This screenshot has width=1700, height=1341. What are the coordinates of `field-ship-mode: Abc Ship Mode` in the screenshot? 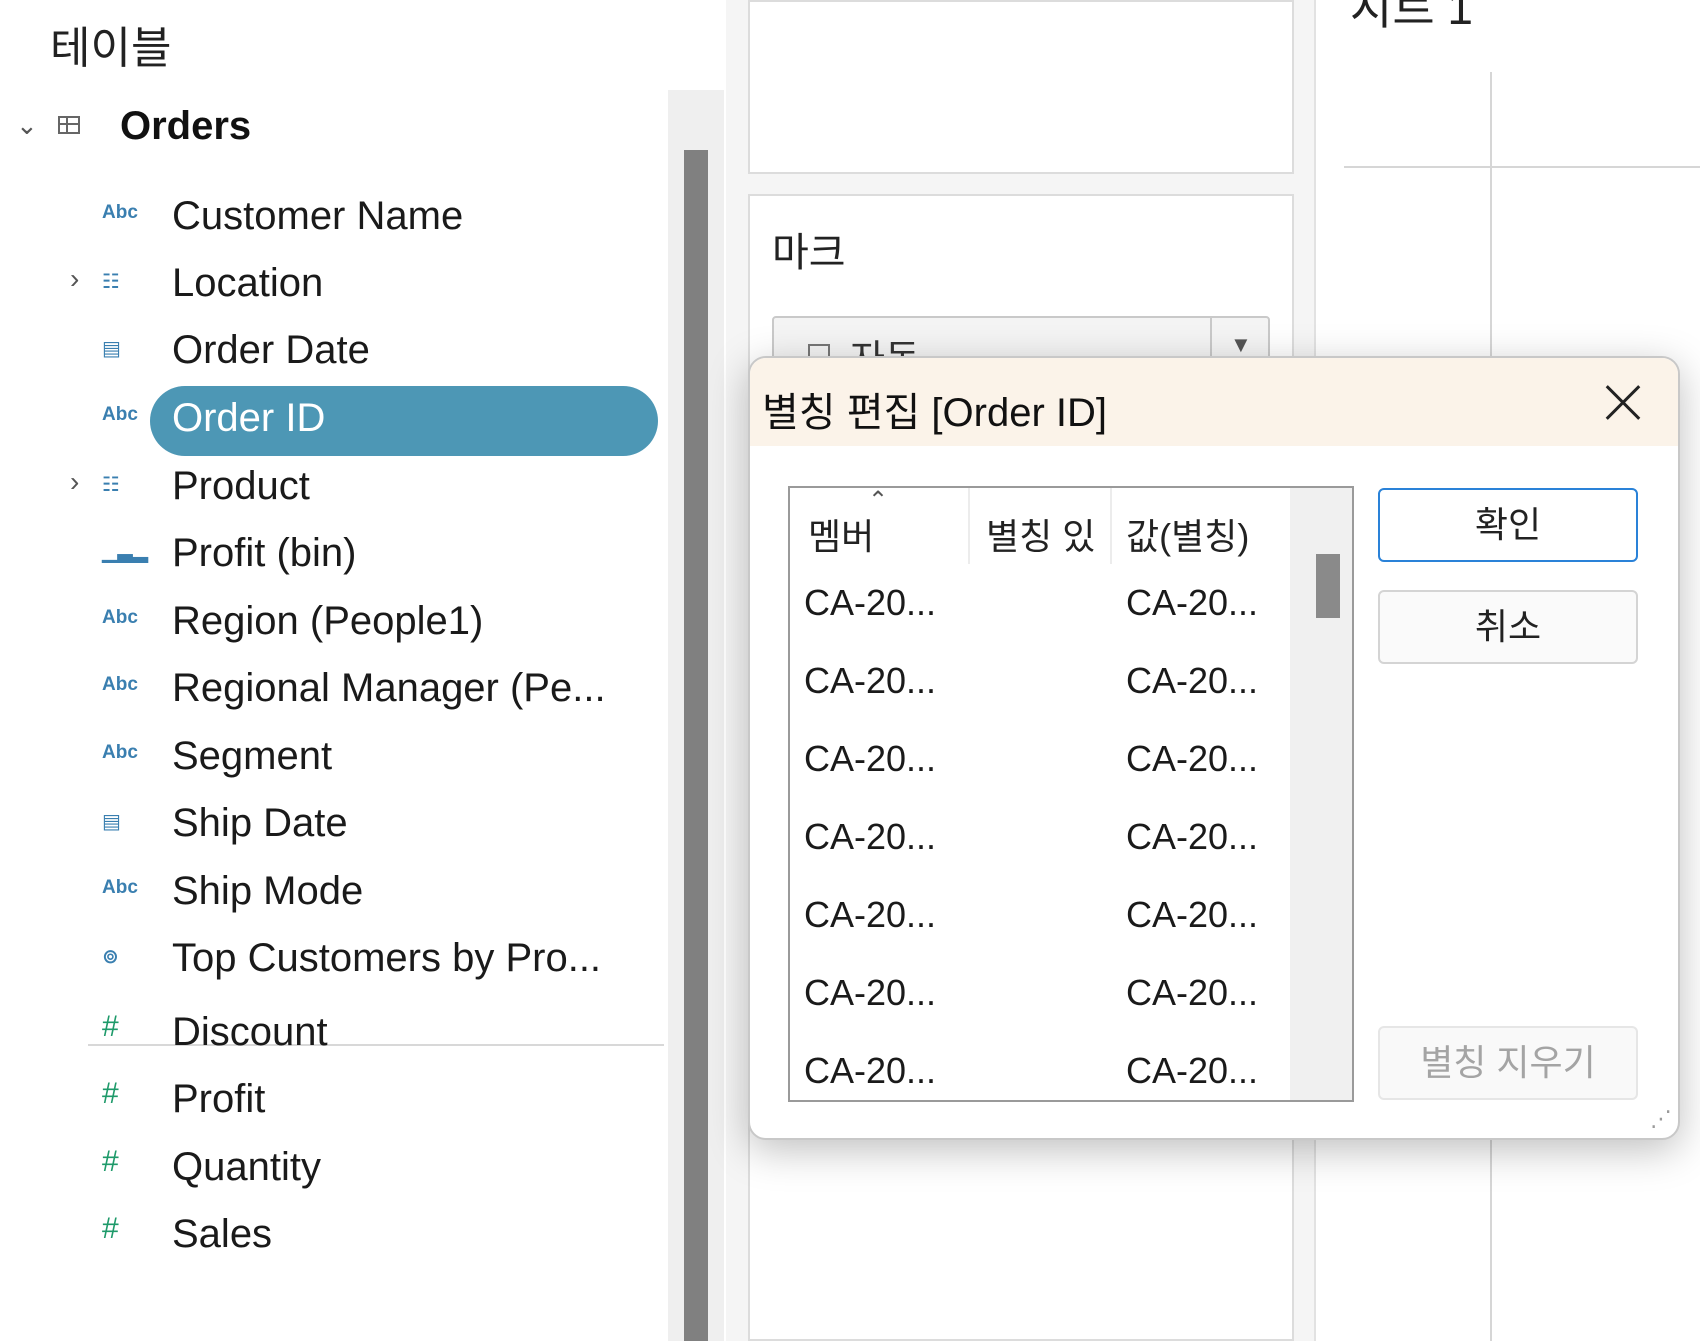 It's located at (334, 894).